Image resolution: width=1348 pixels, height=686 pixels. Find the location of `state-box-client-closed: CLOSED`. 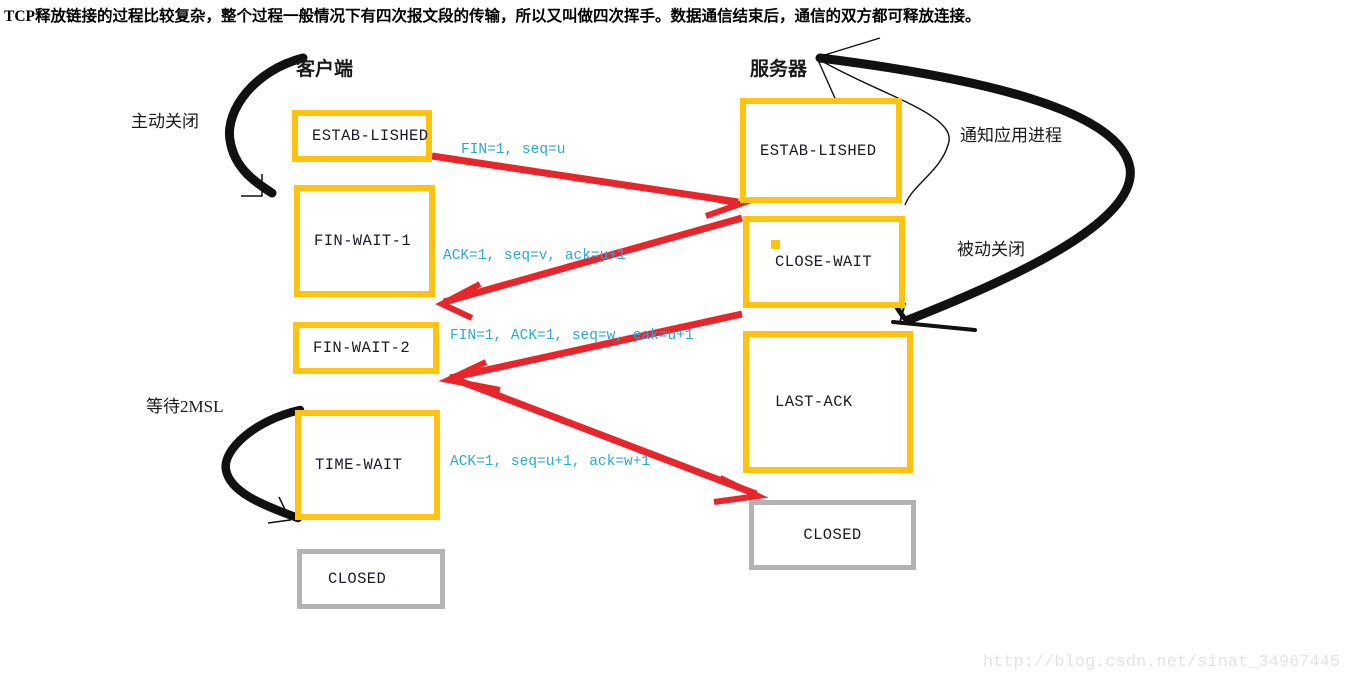

state-box-client-closed: CLOSED is located at coordinates (371, 579).